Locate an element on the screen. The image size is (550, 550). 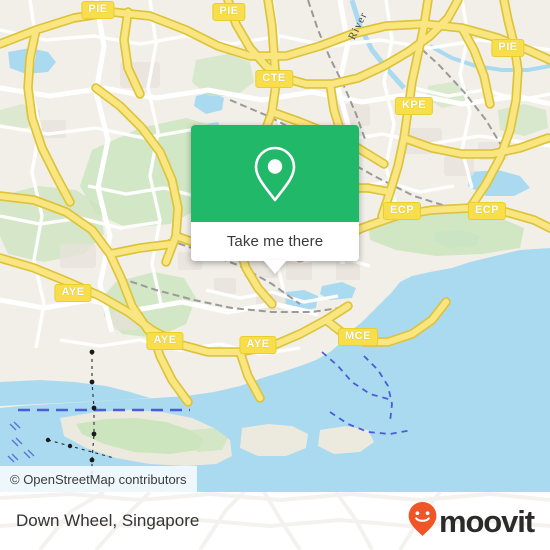
road-shield-pie-1: PIE is located at coordinates (98, 10).